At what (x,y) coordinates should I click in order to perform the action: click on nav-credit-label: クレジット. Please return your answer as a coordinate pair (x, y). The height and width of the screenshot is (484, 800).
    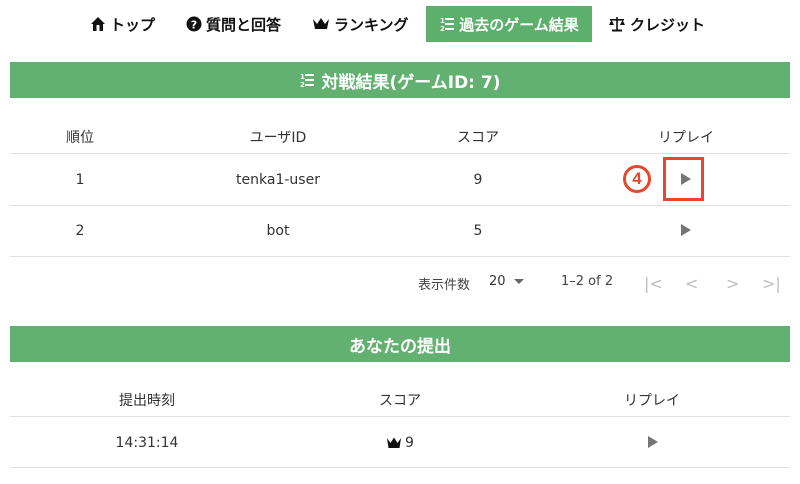
    Looking at the image, I should click on (668, 24).